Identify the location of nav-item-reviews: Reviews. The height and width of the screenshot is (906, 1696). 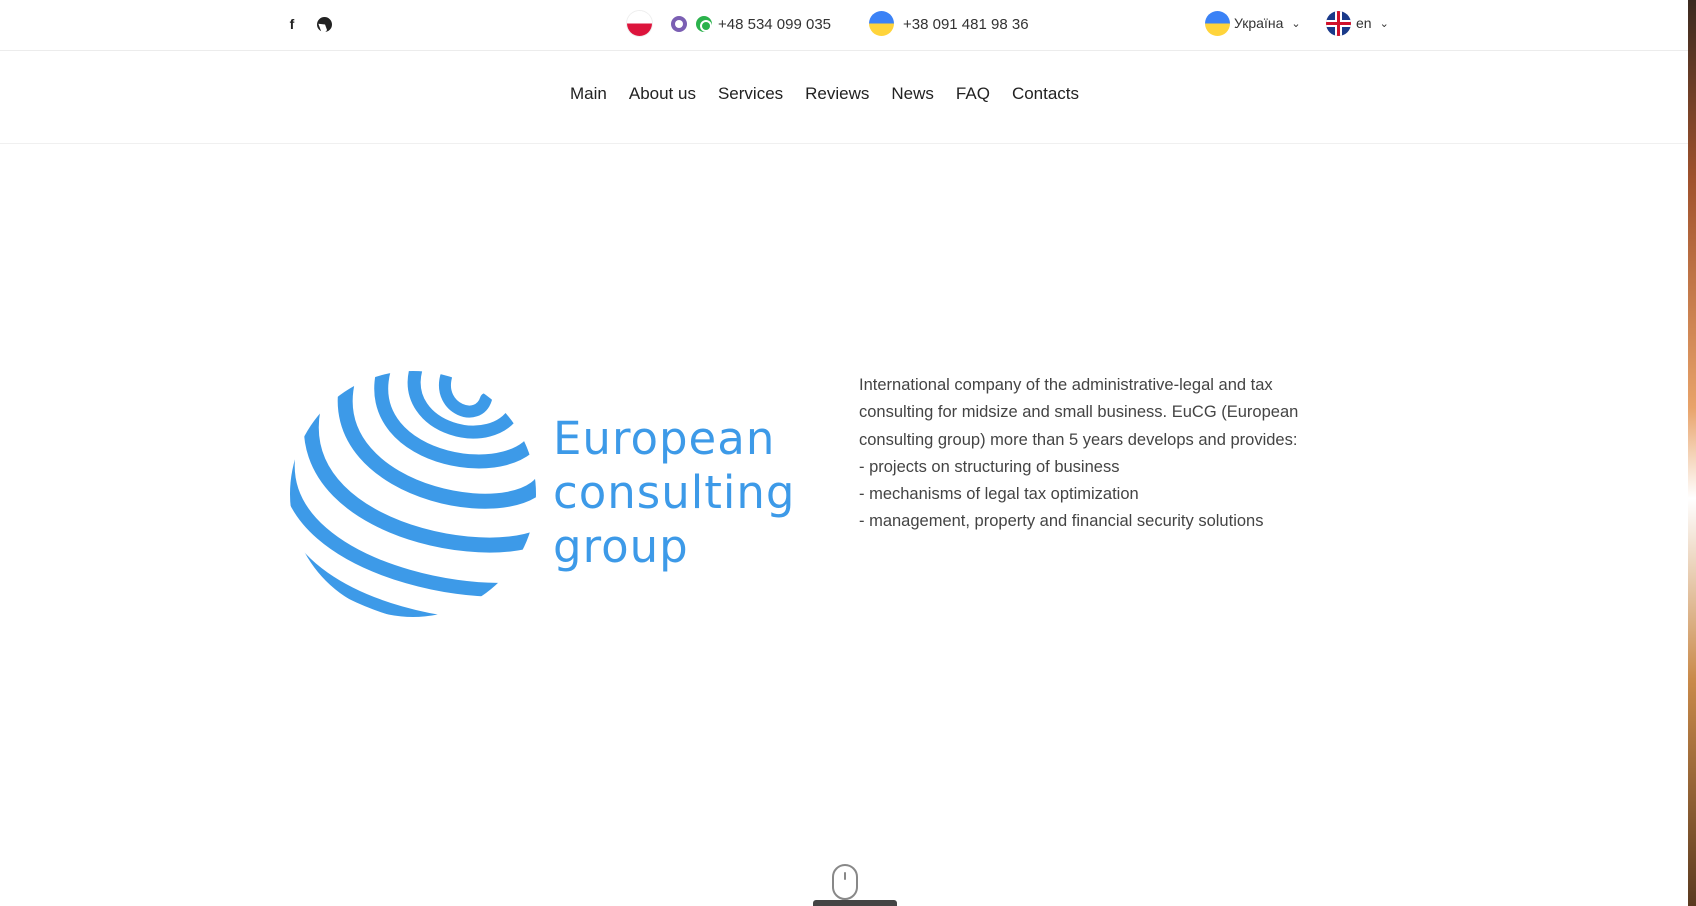
(837, 94).